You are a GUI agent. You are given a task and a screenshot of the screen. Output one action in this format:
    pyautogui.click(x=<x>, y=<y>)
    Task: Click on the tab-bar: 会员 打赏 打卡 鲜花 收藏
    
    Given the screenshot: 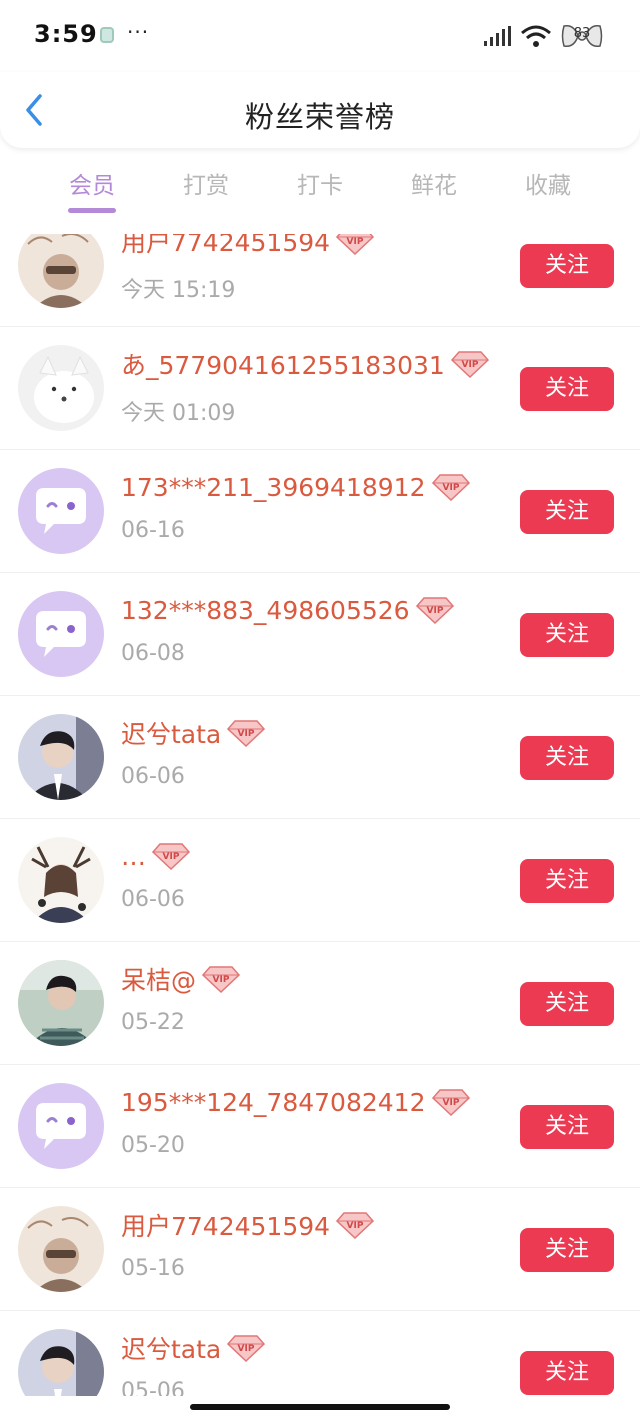 What is the action you would take?
    pyautogui.click(x=320, y=185)
    